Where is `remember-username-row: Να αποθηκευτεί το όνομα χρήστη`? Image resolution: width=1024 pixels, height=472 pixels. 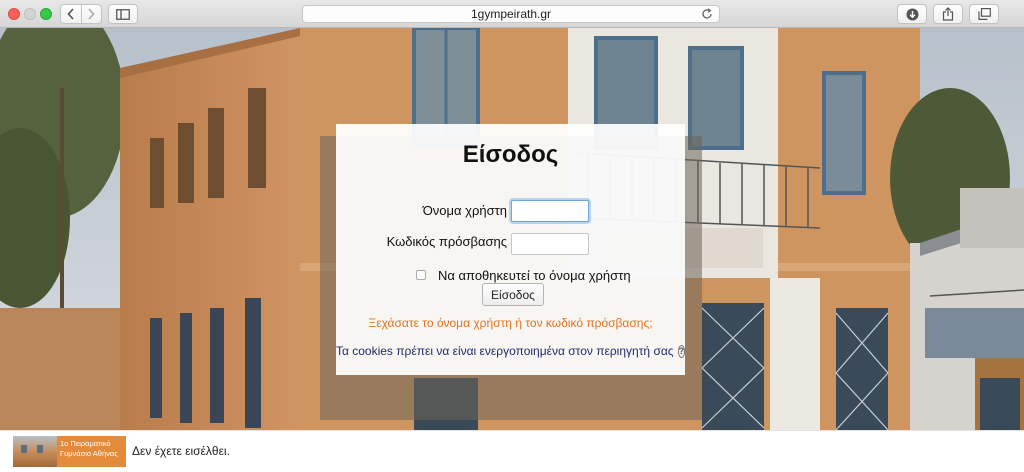
remember-username-row: Να αποθηκευτεί το όνομα χρήστη is located at coordinates (523, 275).